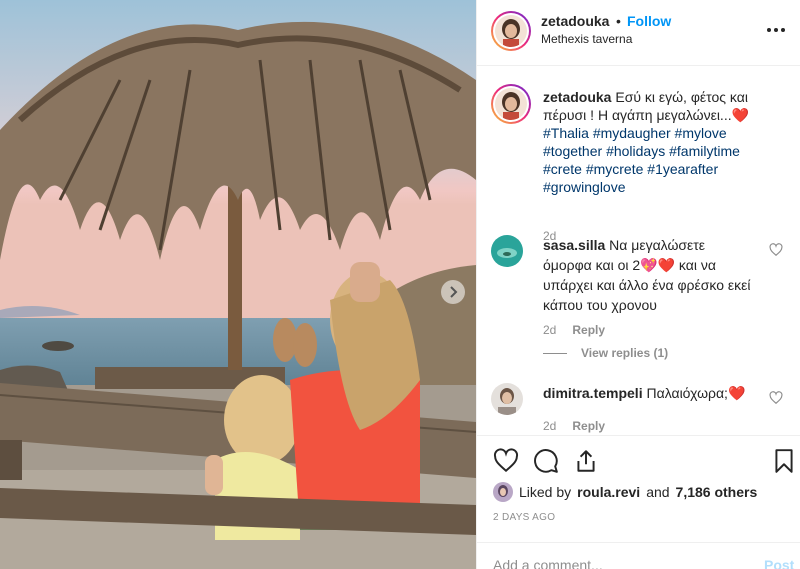 The image size is (800, 569). Describe the element at coordinates (555, 353) in the screenshot. I see `replies-line` at that location.